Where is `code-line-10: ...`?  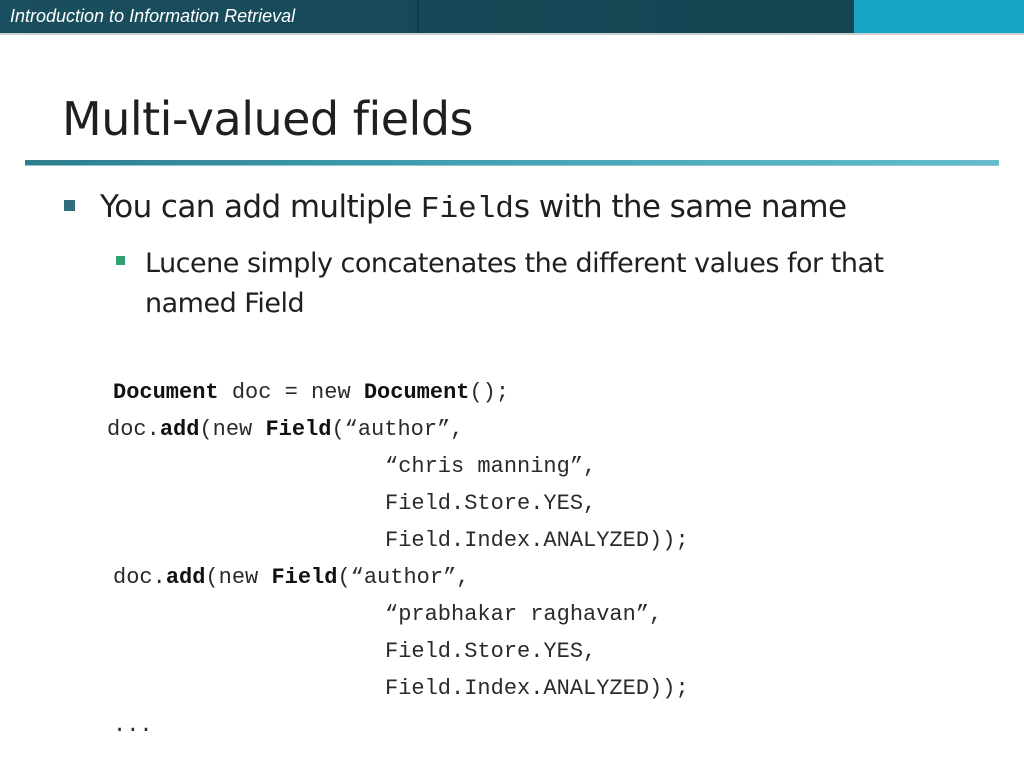
code-line-10: ... is located at coordinates (133, 725).